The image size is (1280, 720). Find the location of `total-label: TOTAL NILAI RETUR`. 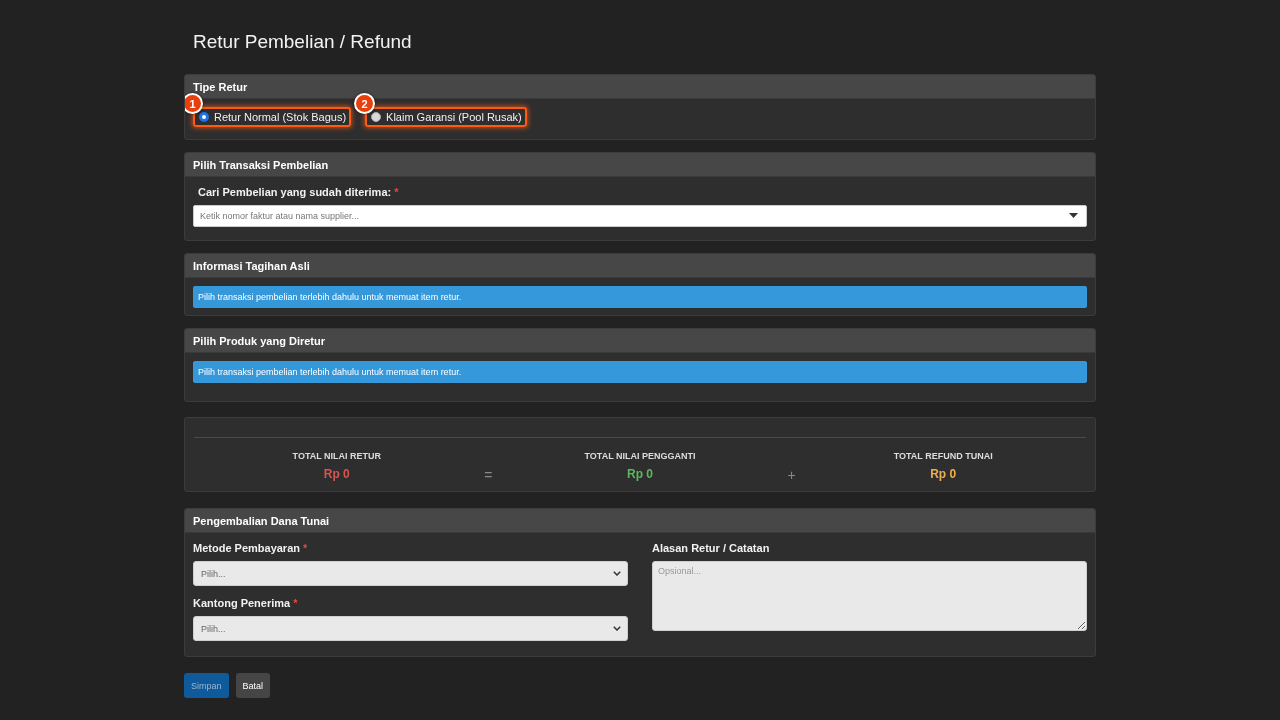

total-label: TOTAL NILAI RETUR is located at coordinates (337, 456).